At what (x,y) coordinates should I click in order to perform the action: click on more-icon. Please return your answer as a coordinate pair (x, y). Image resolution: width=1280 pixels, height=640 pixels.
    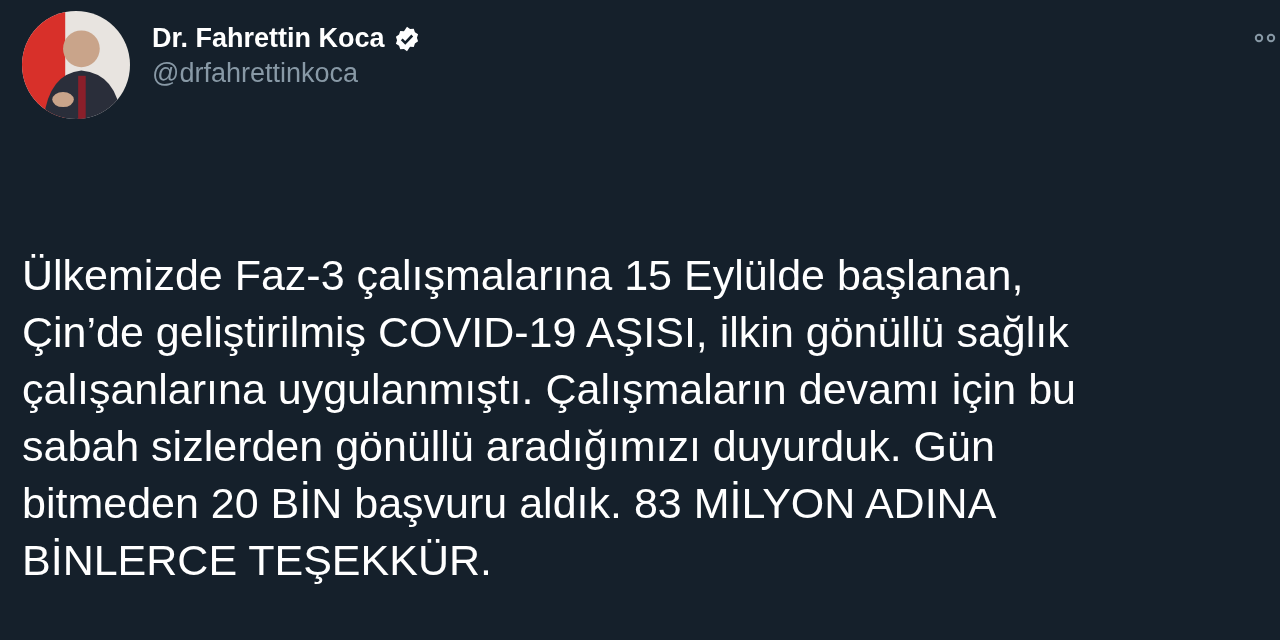
    Looking at the image, I should click on (1265, 38).